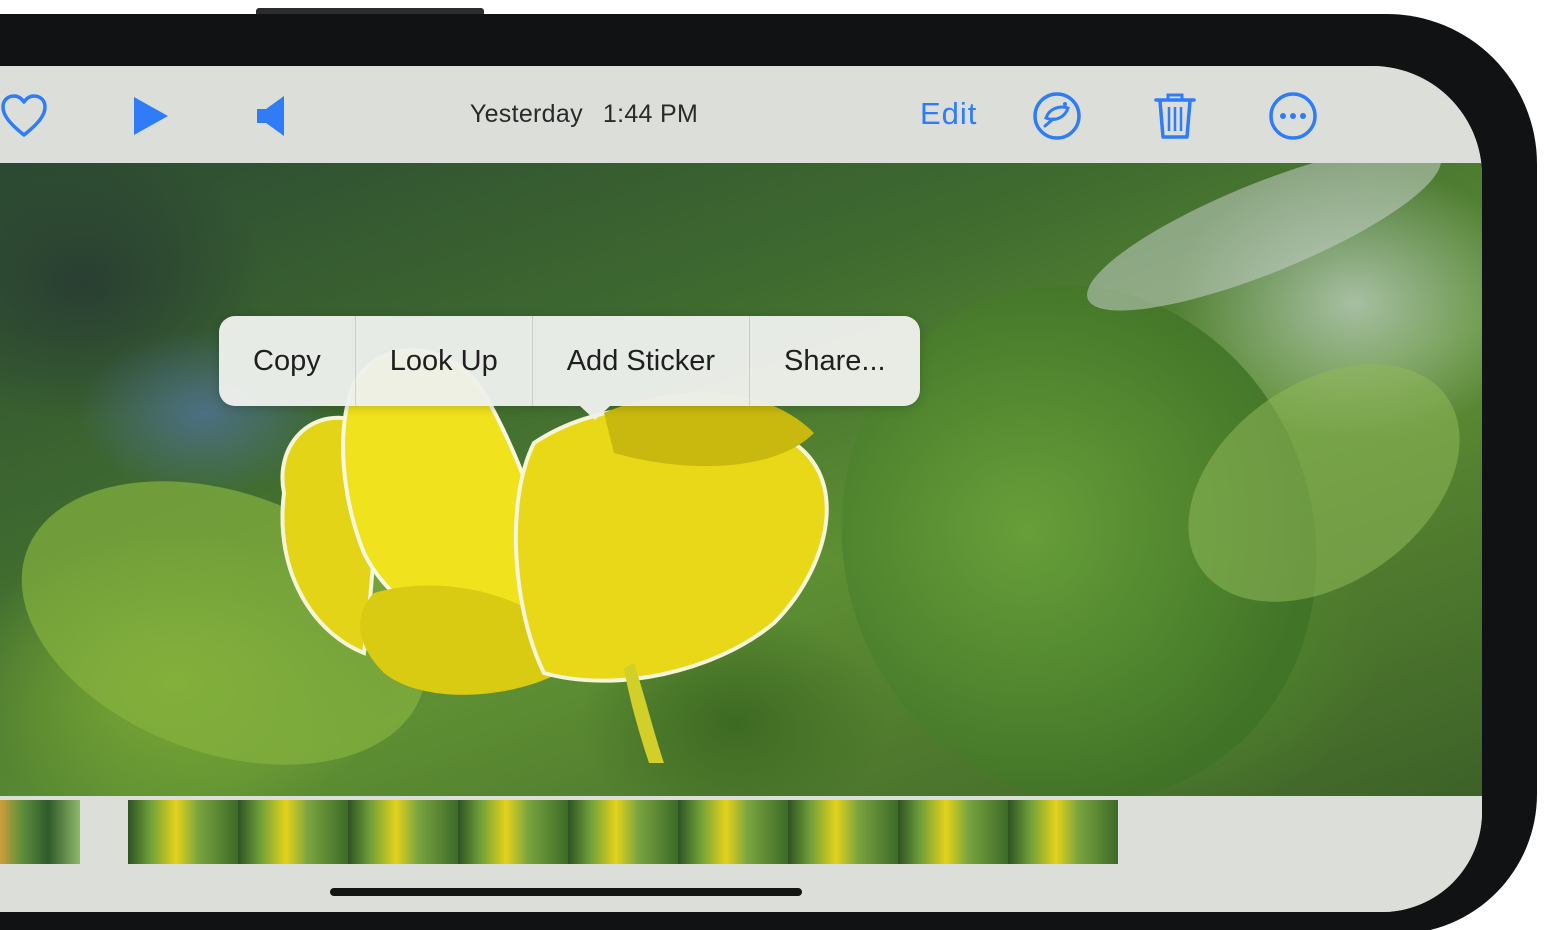 The height and width of the screenshot is (930, 1545). I want to click on photo-date: Yesterday, so click(526, 114).